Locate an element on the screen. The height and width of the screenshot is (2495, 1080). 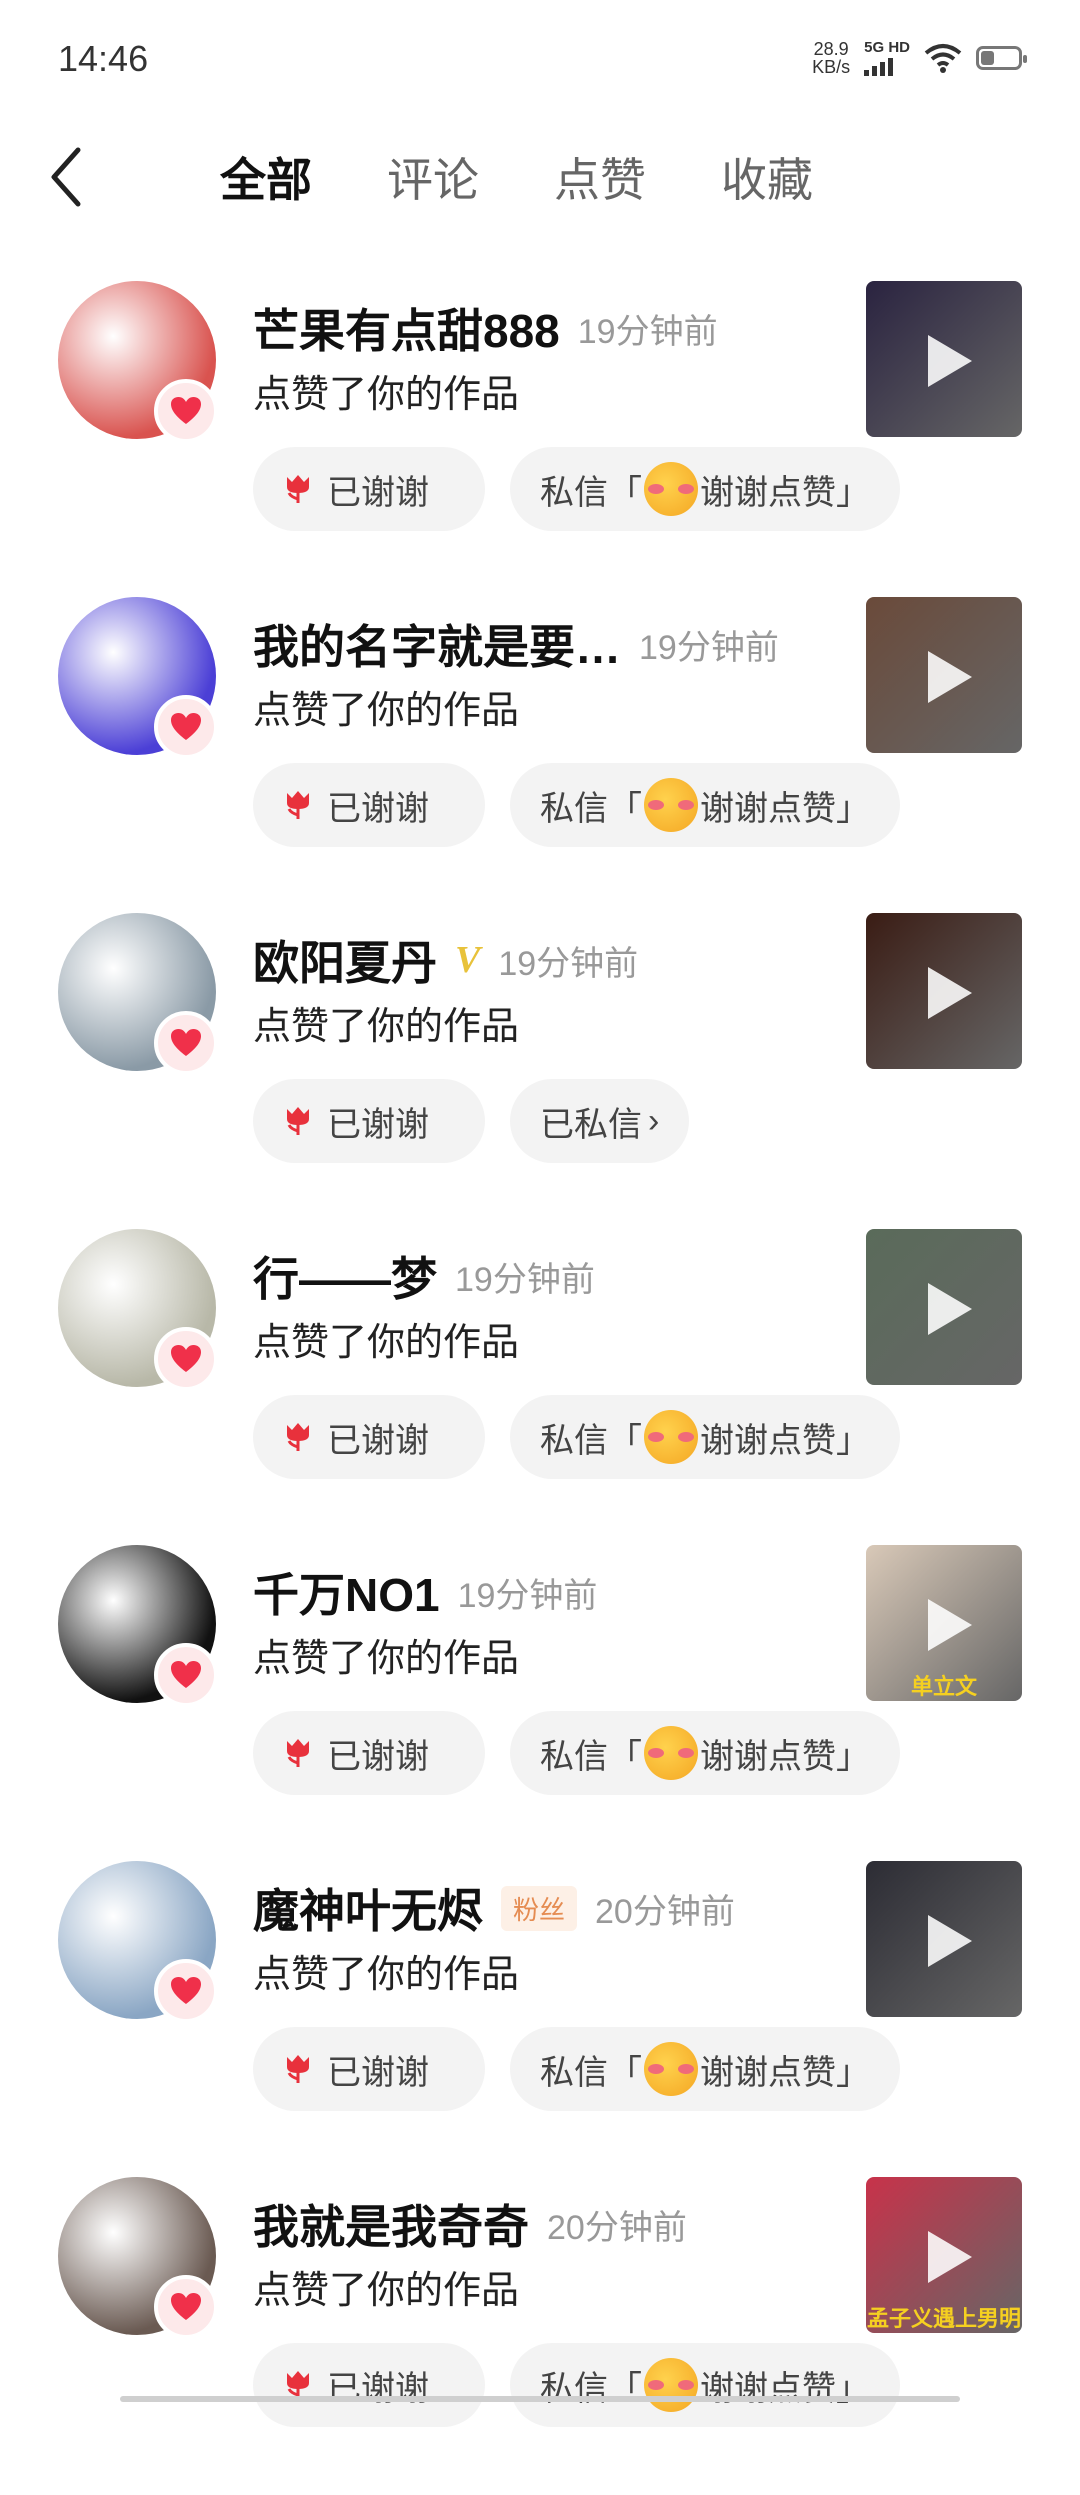
messaged-label: 已私信 is located at coordinates (591, 1124).